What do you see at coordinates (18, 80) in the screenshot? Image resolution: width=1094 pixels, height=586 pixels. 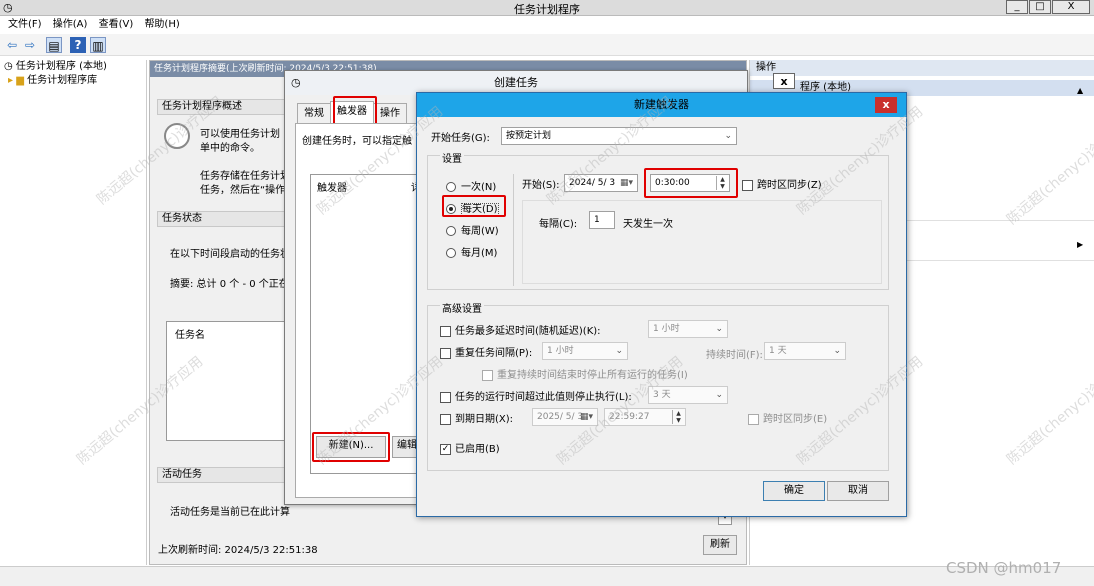 I see `folder-icon: ▸ ▆` at bounding box center [18, 80].